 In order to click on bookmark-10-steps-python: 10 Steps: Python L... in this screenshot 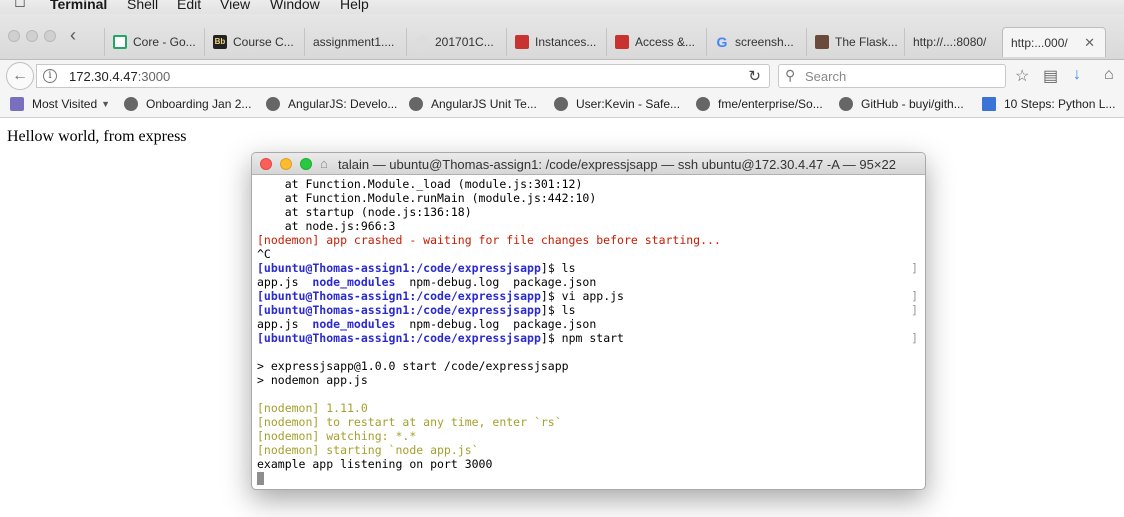, I will do `click(1048, 104)`.